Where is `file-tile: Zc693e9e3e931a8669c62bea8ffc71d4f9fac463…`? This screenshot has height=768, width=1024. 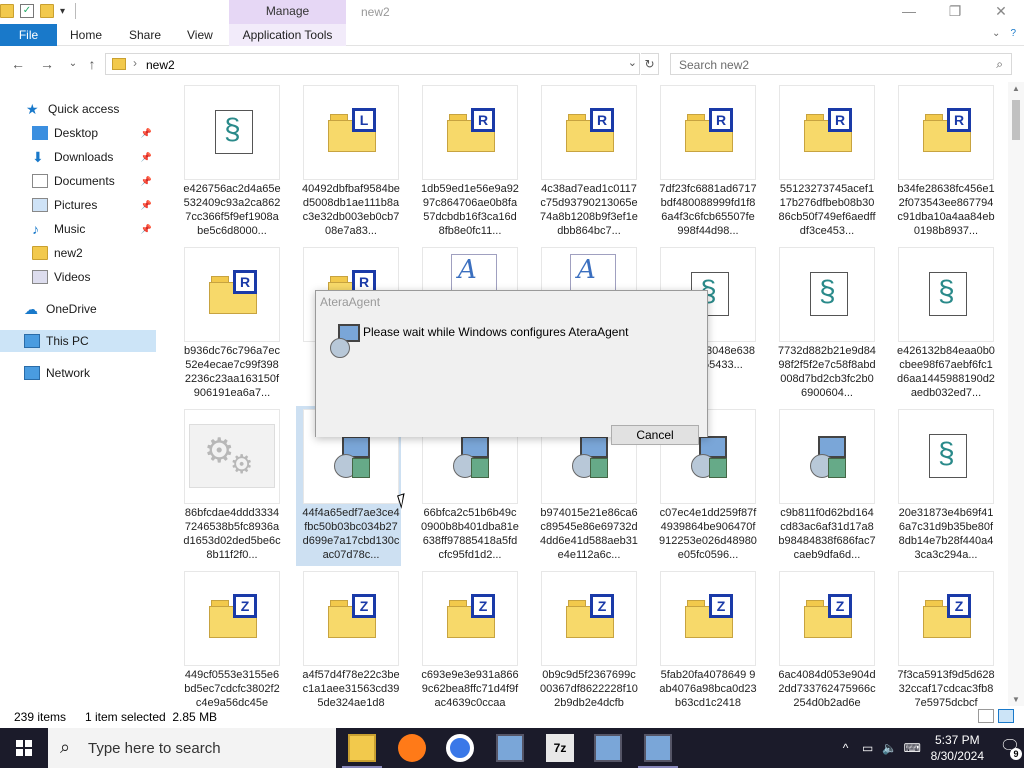
file-tile: Zc693e9e3e931a8669c62bea8ffc71d4f9fac463… is located at coordinates (467, 637).